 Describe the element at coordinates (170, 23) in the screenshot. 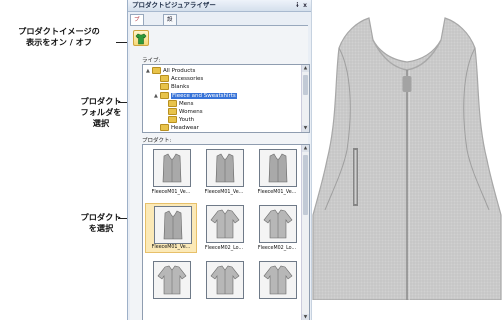

I see `tab-settings: 設定` at that location.